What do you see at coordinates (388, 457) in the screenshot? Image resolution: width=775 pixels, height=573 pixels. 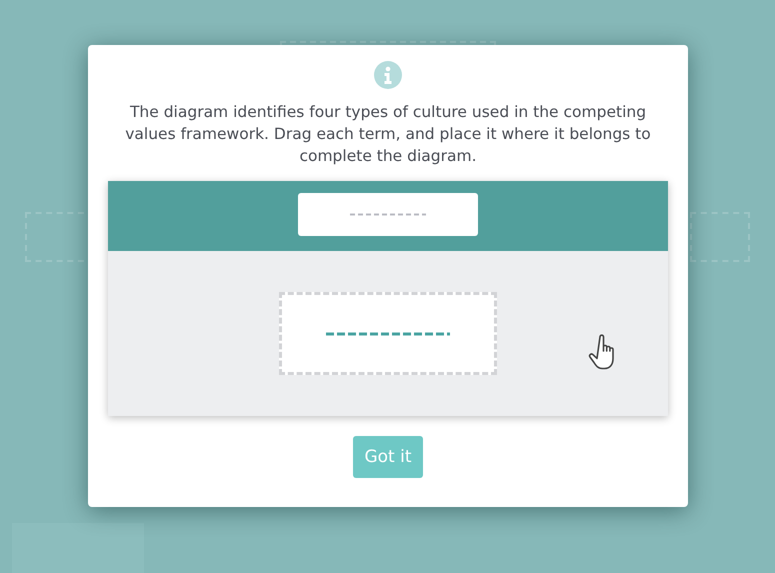 I see `got-it-button: Got it` at bounding box center [388, 457].